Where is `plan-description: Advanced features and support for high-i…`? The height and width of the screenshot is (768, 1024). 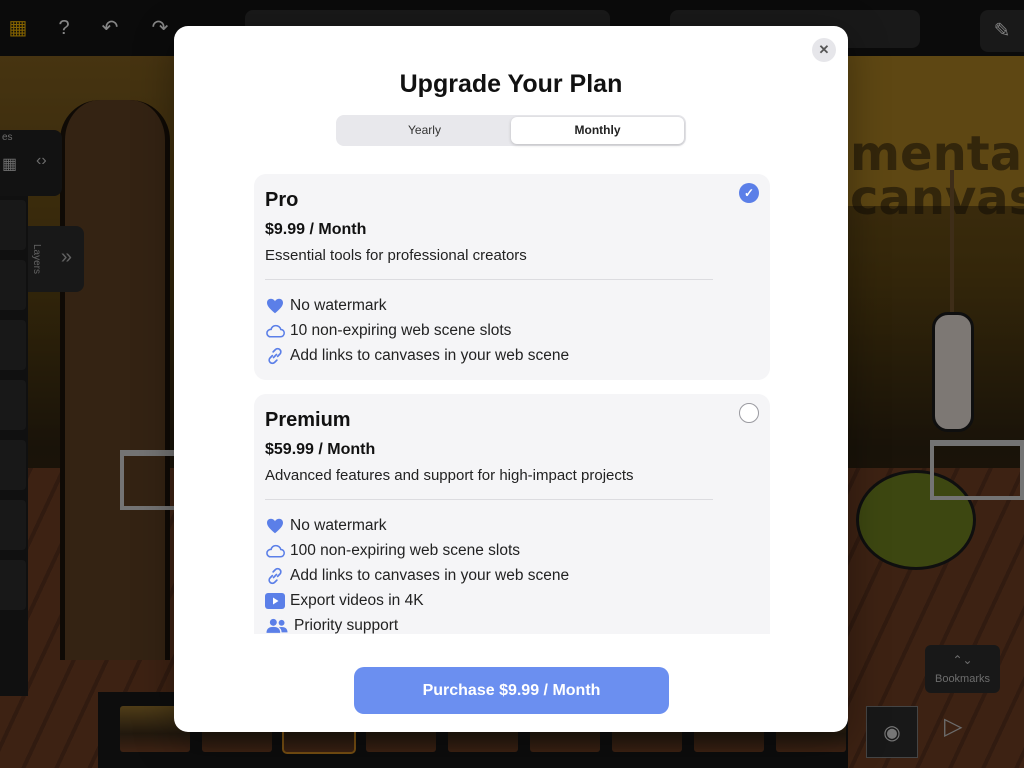
plan-description: Advanced features and support for high-i… is located at coordinates (449, 475).